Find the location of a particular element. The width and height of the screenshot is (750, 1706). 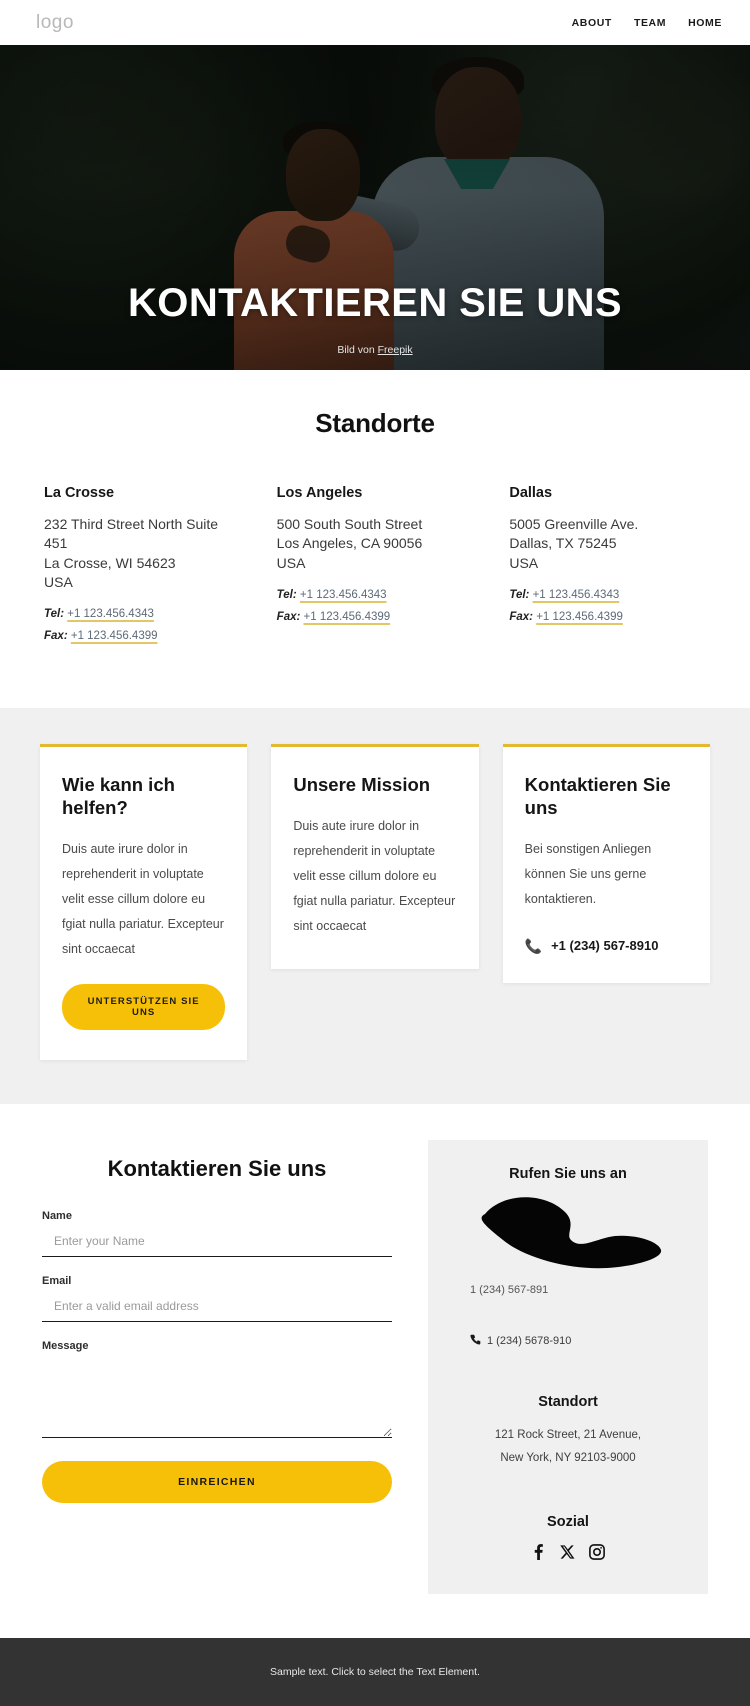

x-twitter-icon is located at coordinates (567, 1552).